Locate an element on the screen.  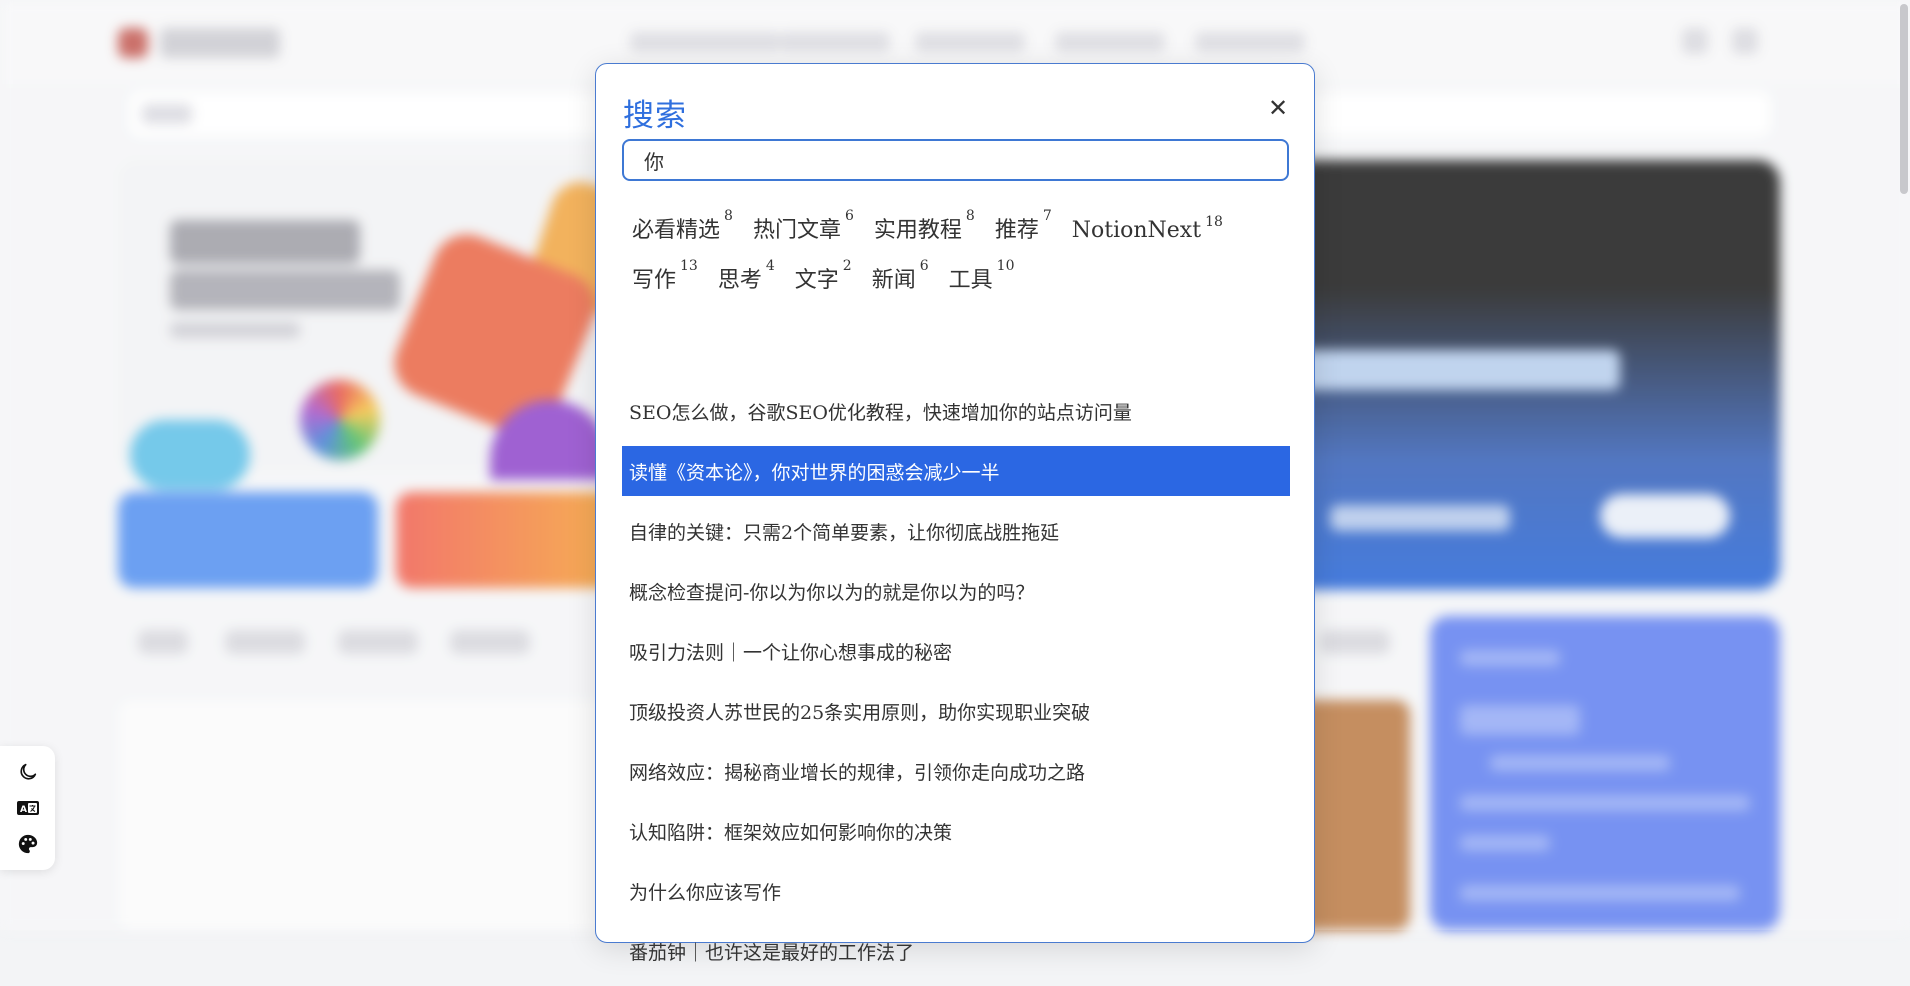
tag-count: 7 is located at coordinates (1047, 216).